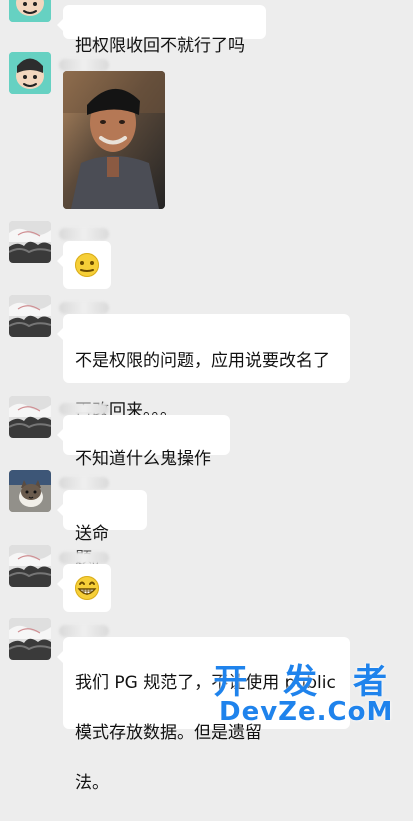  Describe the element at coordinates (168, 733) in the screenshot. I see `message-text-line-2: 模式存放数据。但是遗留` at that location.